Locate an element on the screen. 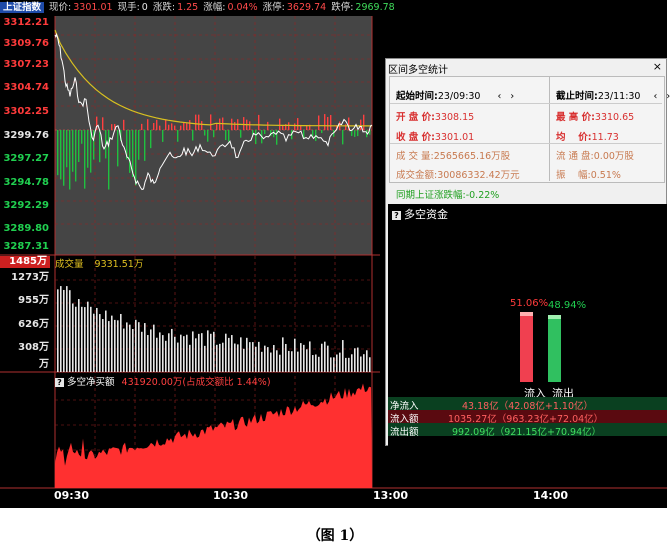 This screenshot has width=670, height=554. time-tick: 09:30 is located at coordinates (72, 495).